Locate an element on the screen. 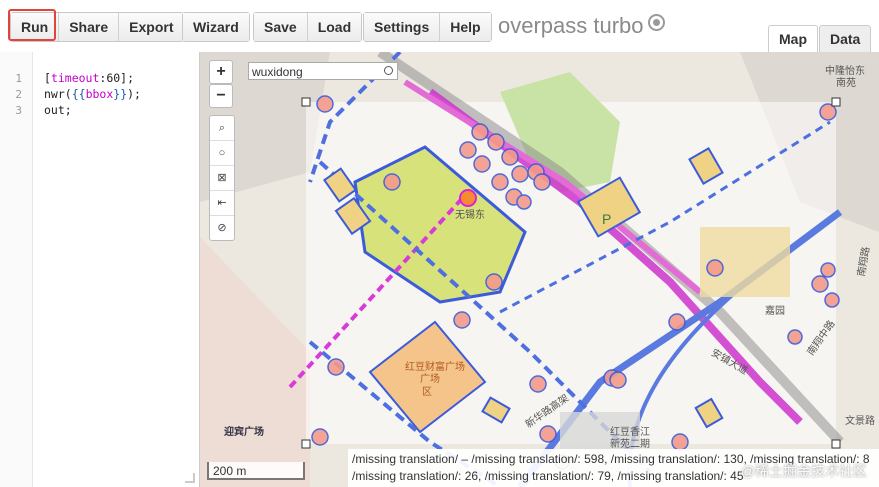 Image resolution: width=879 pixels, height=487 pixels. code-line: out; is located at coordinates (58, 110).